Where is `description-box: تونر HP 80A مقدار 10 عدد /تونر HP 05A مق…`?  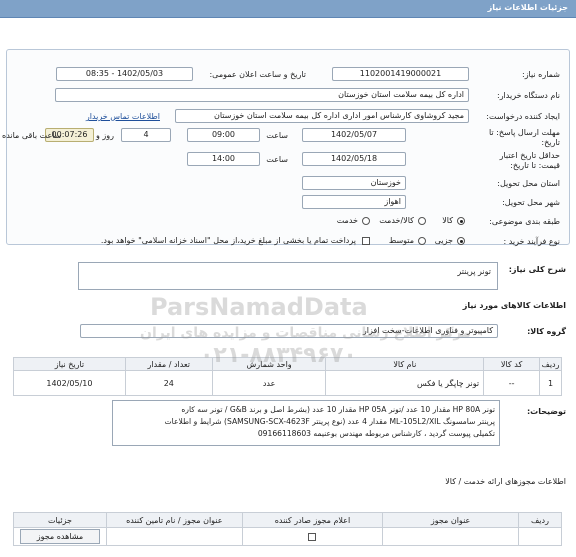 description-box: تونر HP 80A مقدار 10 عدد /تونر HP 05A مق… is located at coordinates (306, 423).